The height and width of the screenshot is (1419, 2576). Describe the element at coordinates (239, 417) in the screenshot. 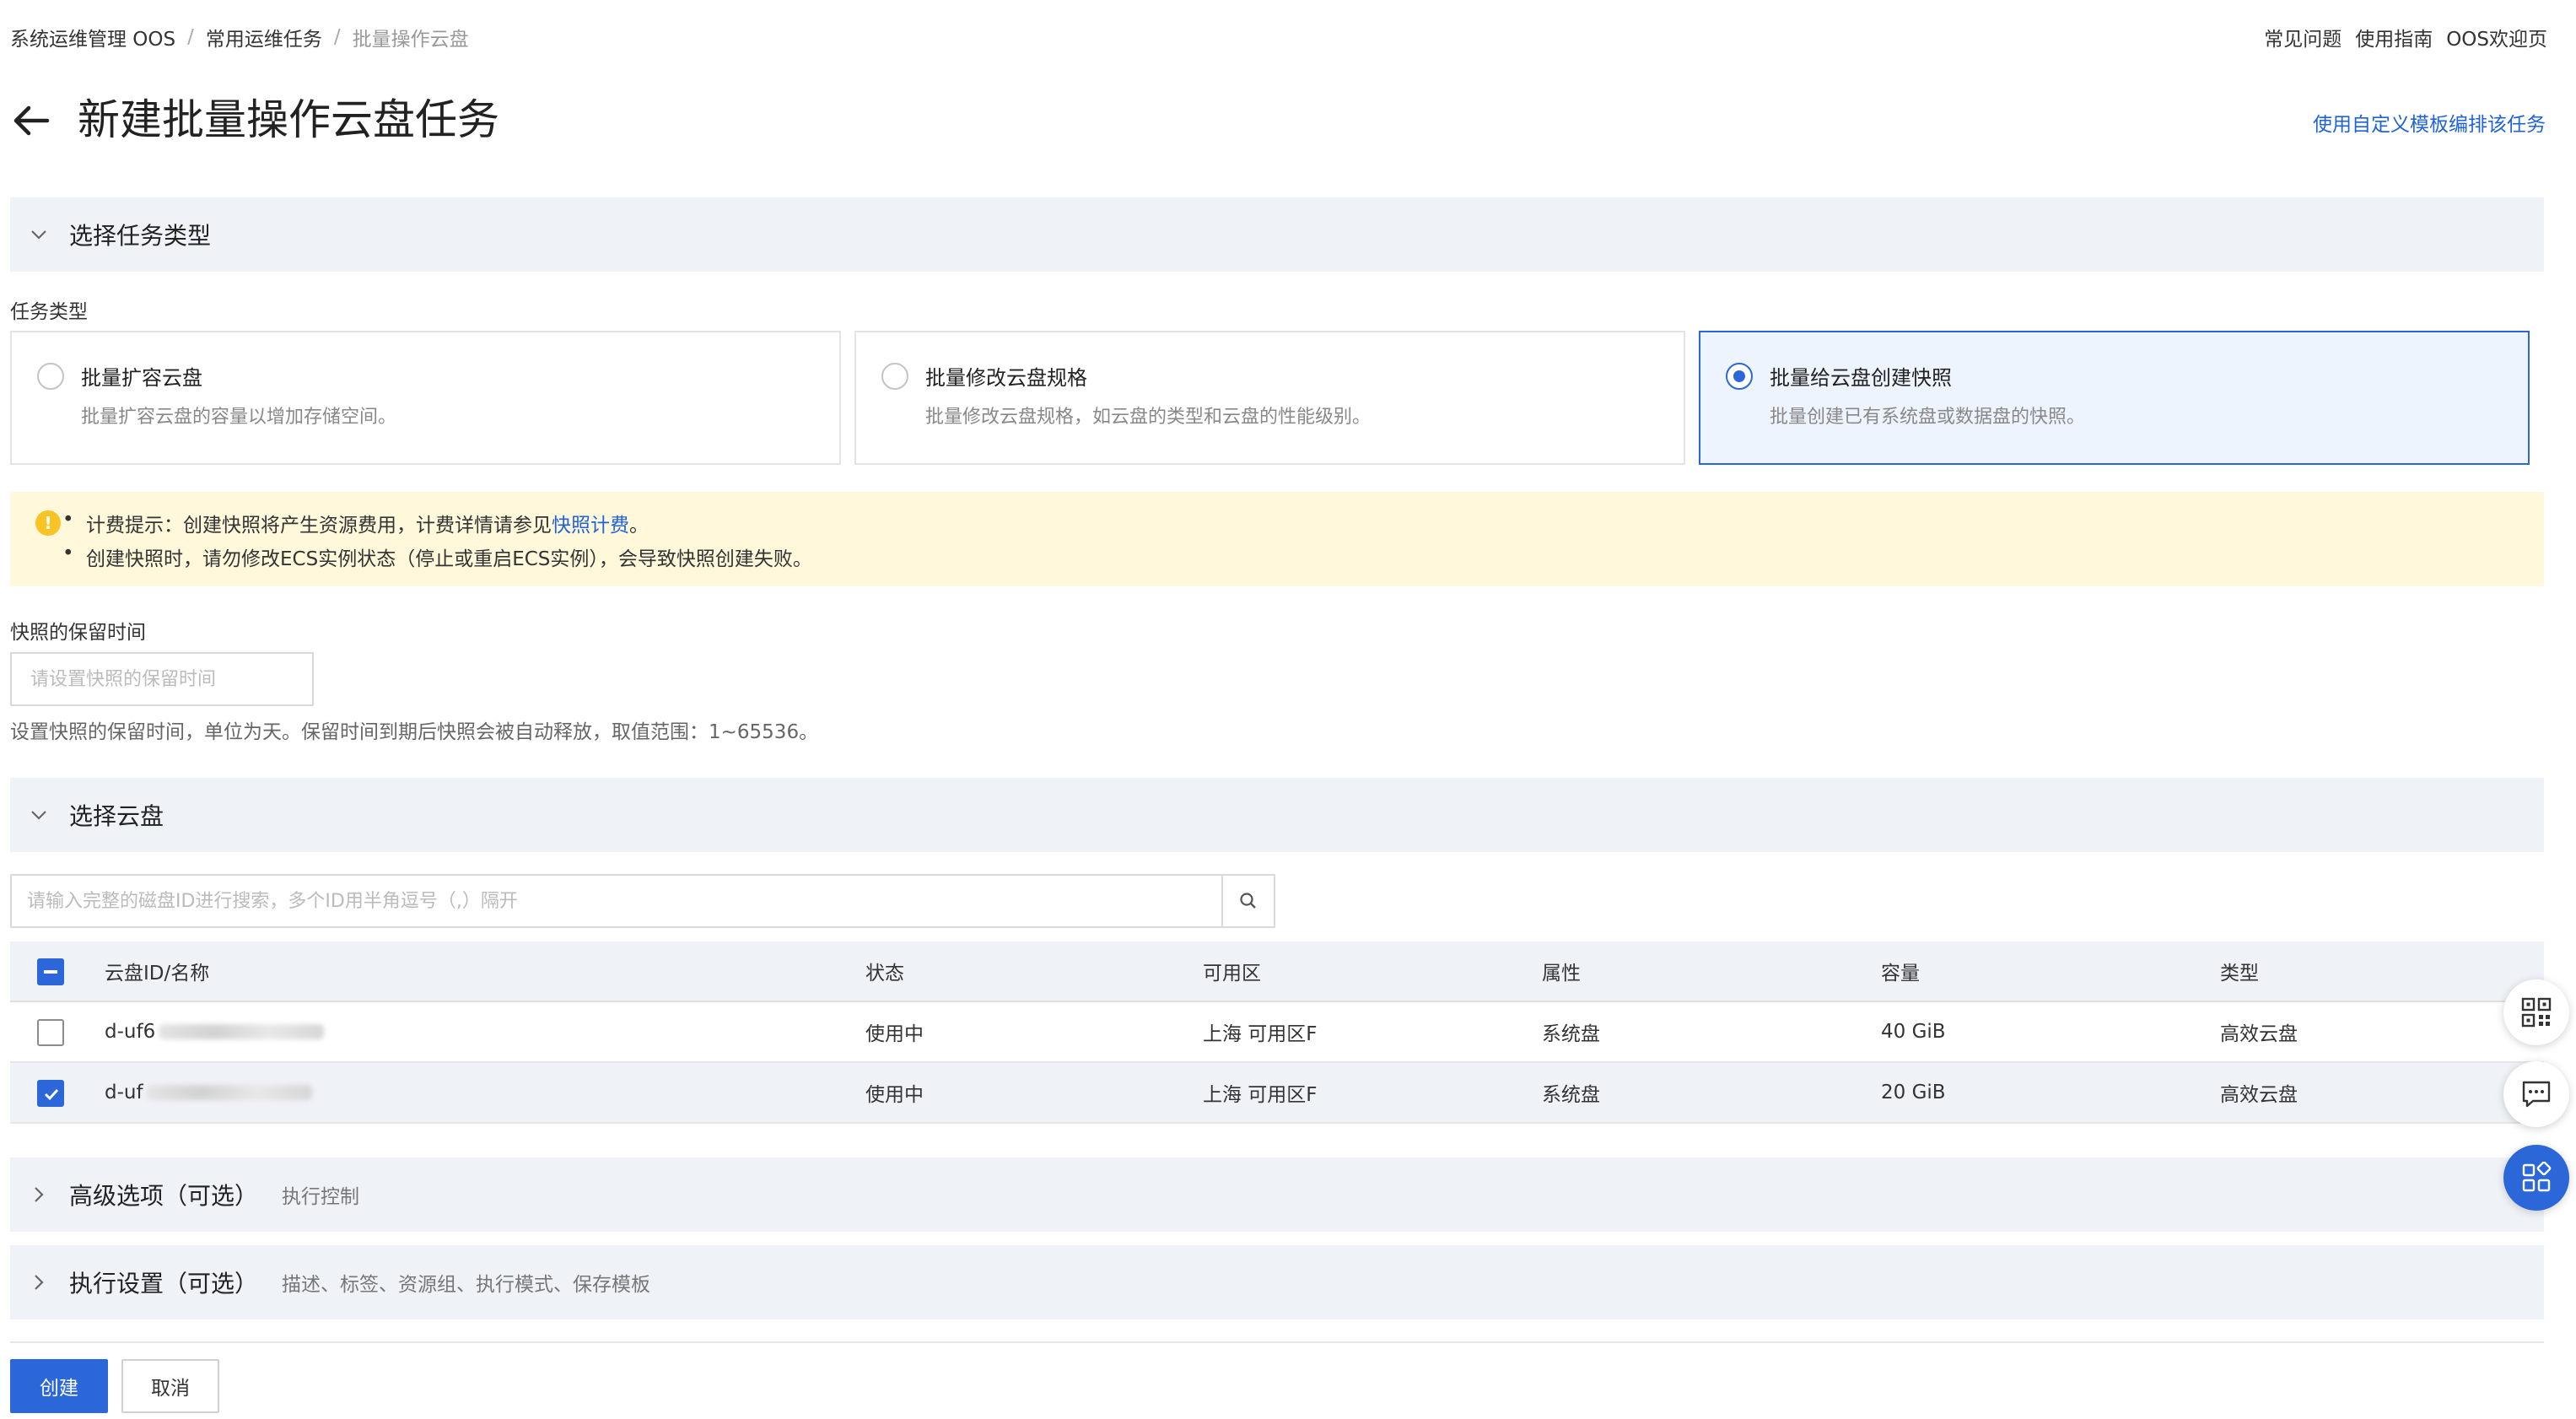

I see `card-desc: 批量扩容云盘的容量以增加存储空间。` at that location.